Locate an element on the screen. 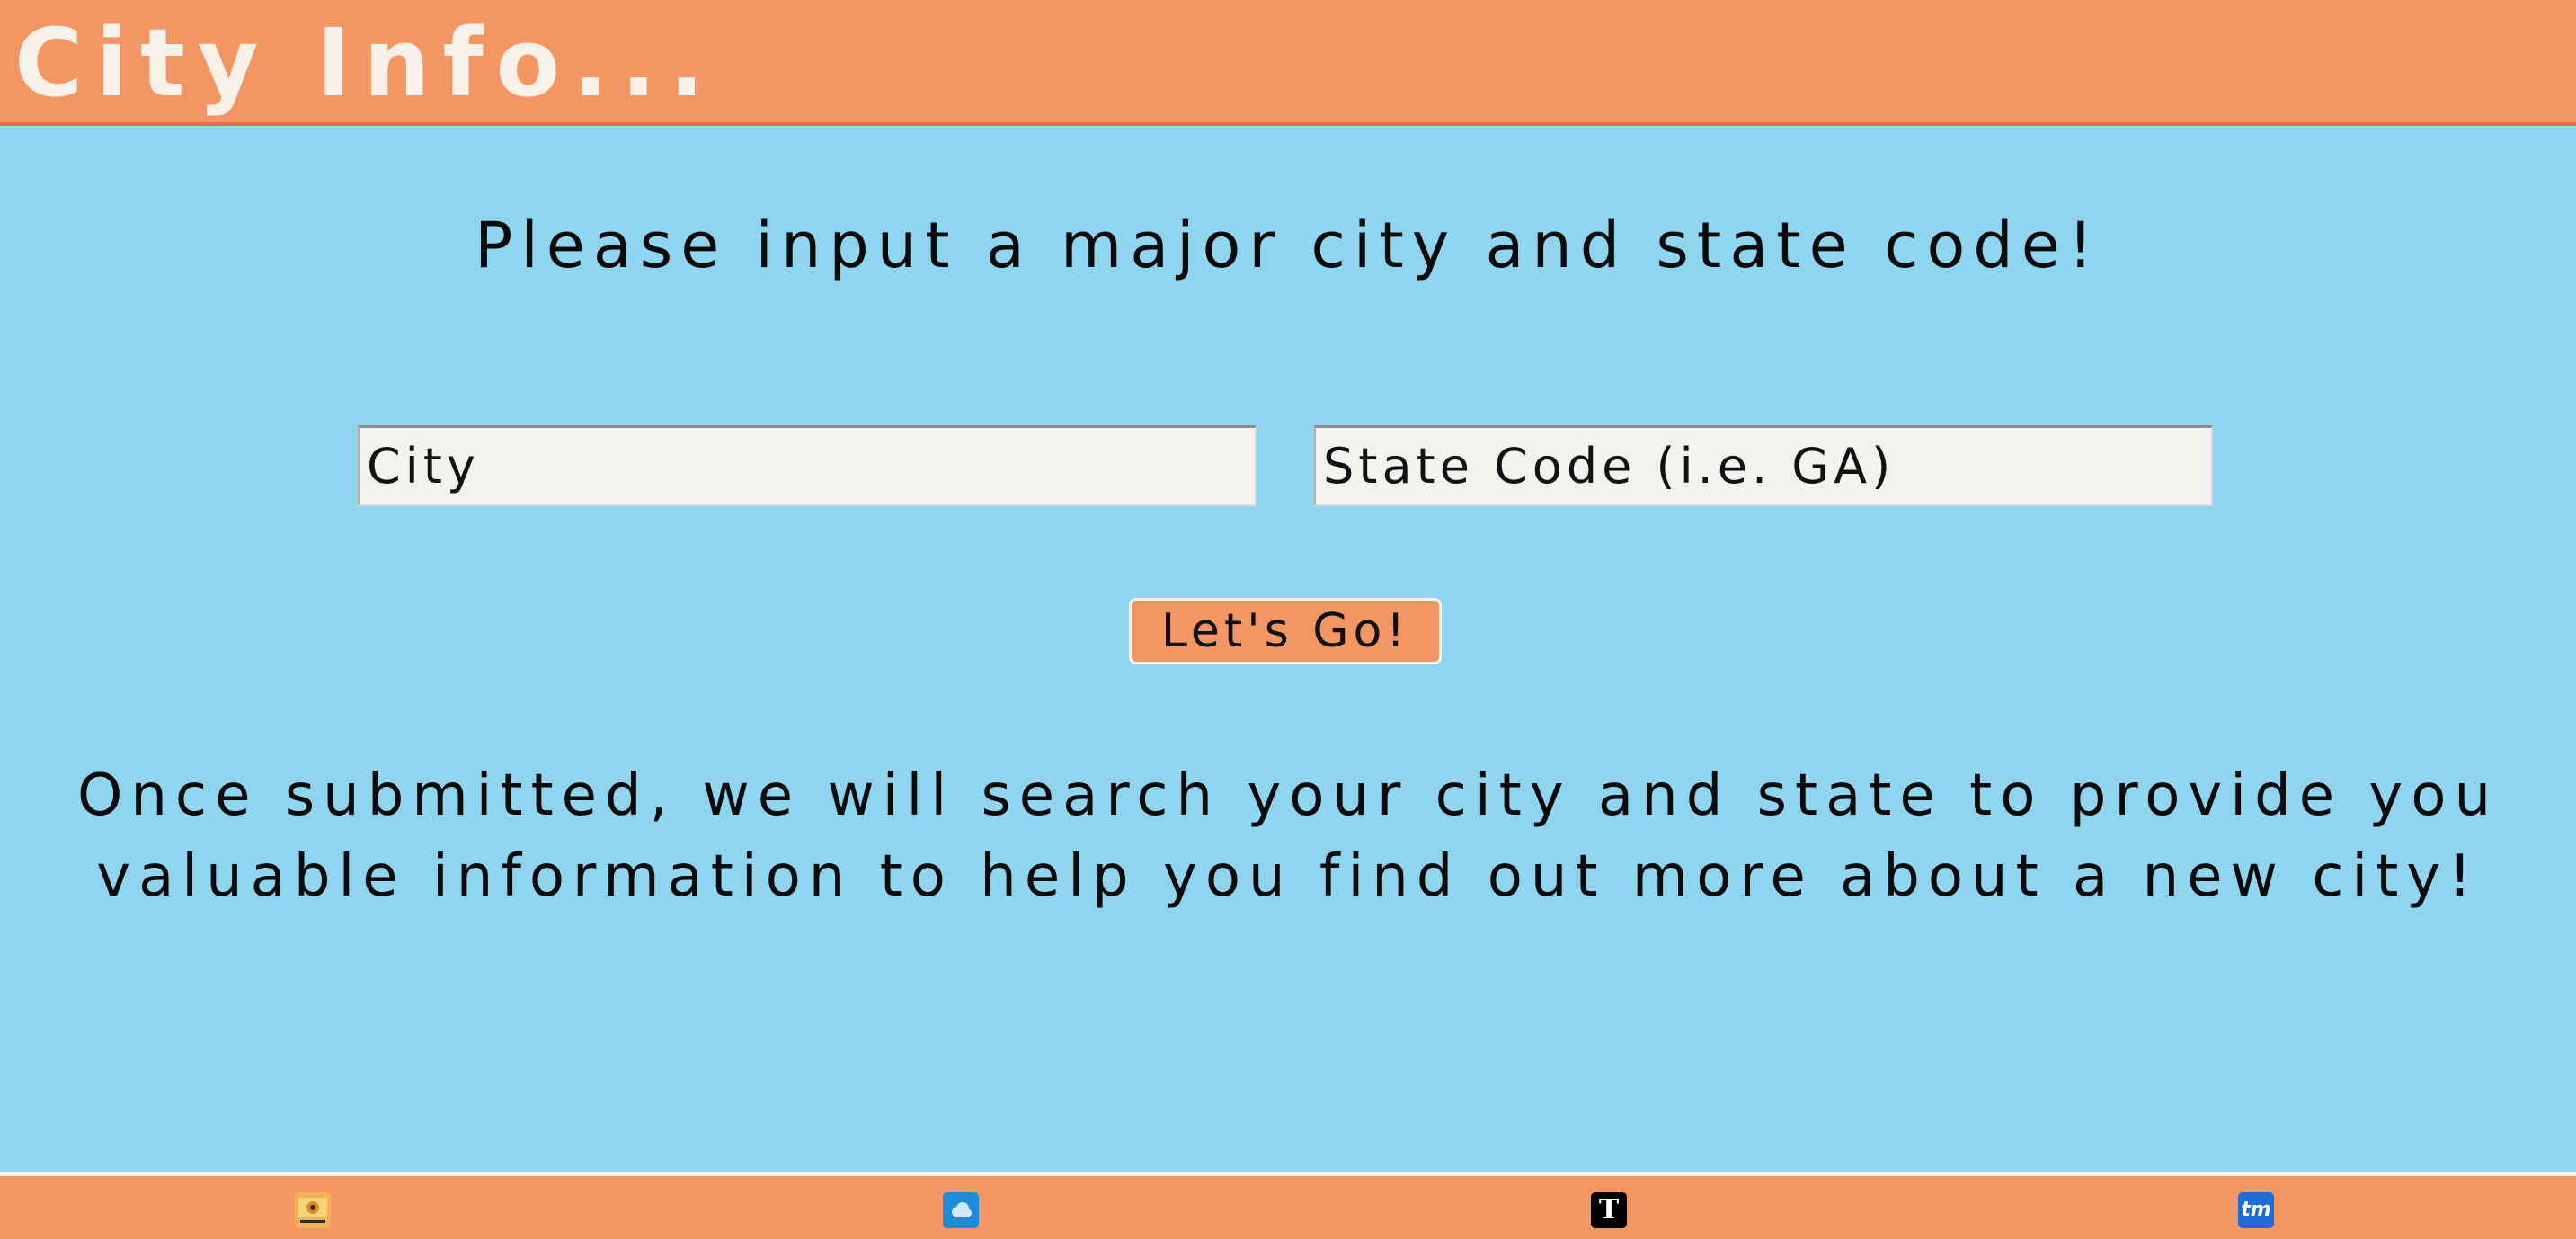 This screenshot has width=2576, height=1239. lets-go-button: Let's Go! is located at coordinates (1285, 631).